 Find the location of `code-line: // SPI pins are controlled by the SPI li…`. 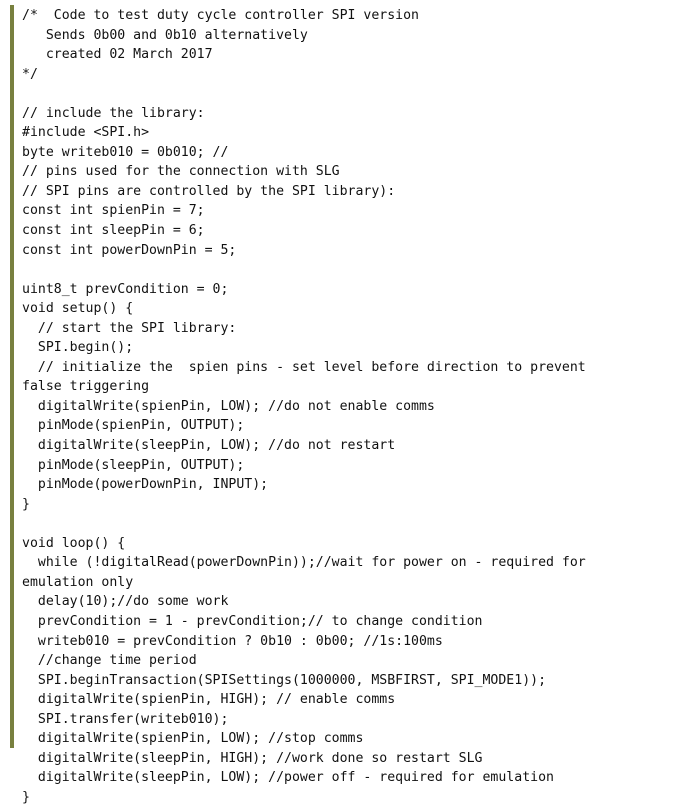

code-line: // SPI pins are controlled by the SPI li… is located at coordinates (209, 191).